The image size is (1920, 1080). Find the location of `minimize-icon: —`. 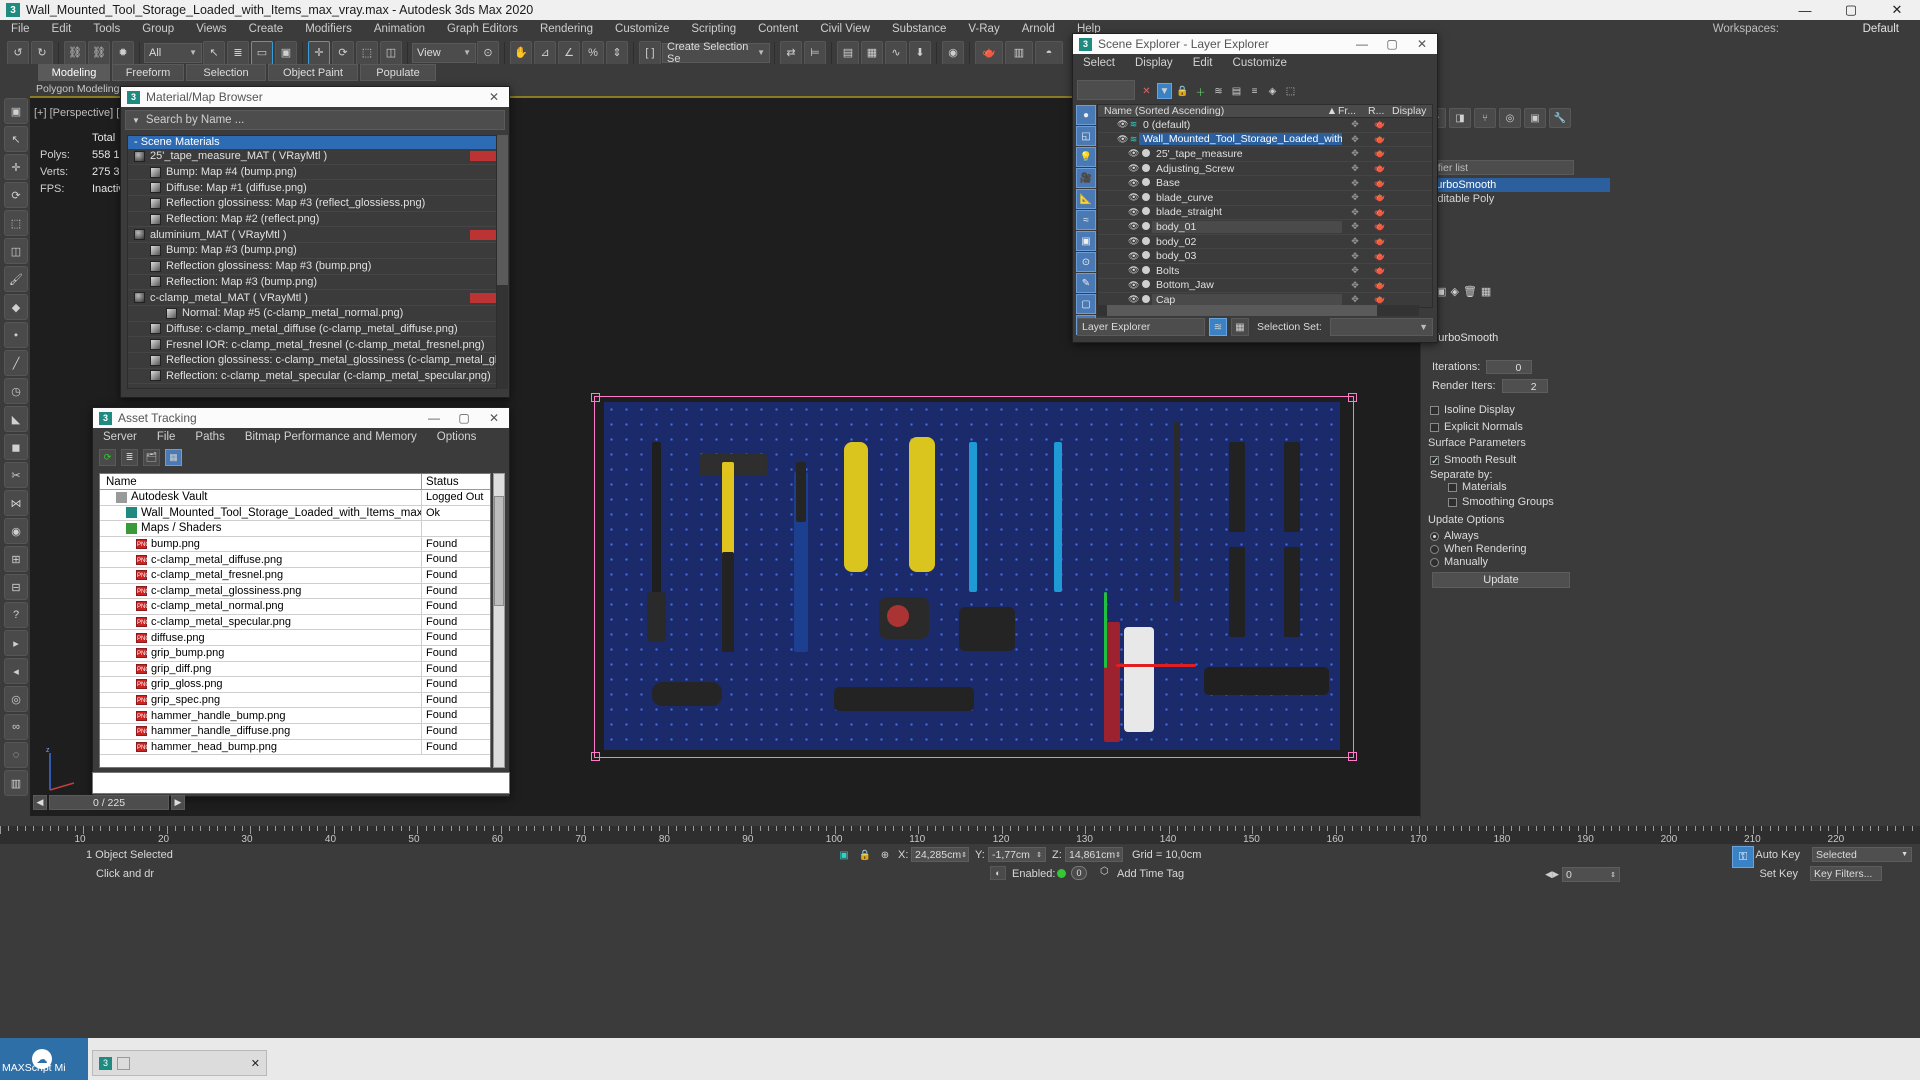

minimize-icon: — is located at coordinates (1362, 44).